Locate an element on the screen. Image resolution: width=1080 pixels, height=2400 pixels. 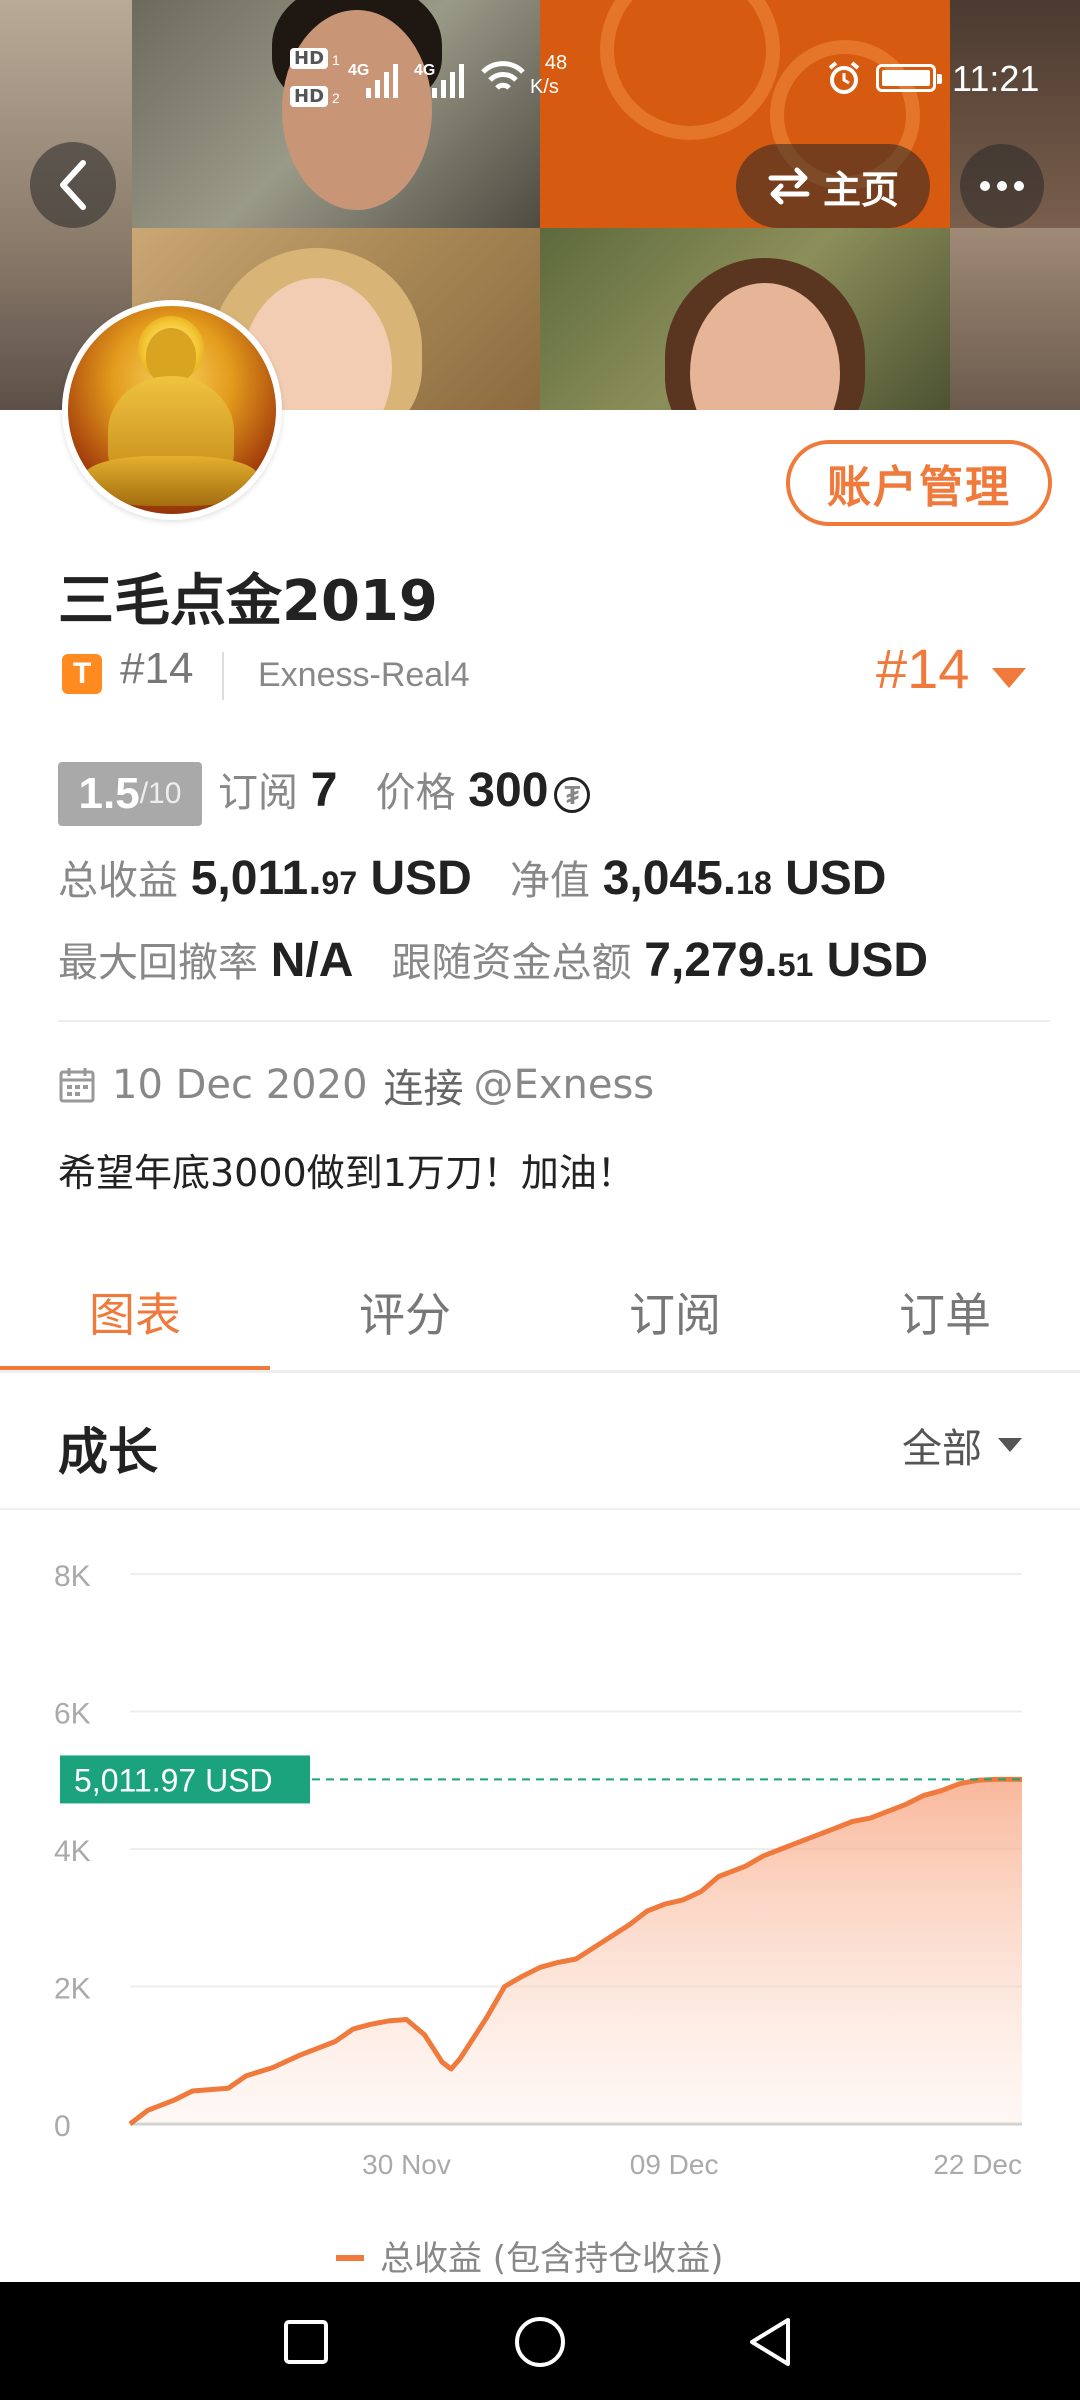
drawdown-follow-line: 最大回撤率 N/A 跟随资金总额 7,279.51 USD is located at coordinates (493, 959).